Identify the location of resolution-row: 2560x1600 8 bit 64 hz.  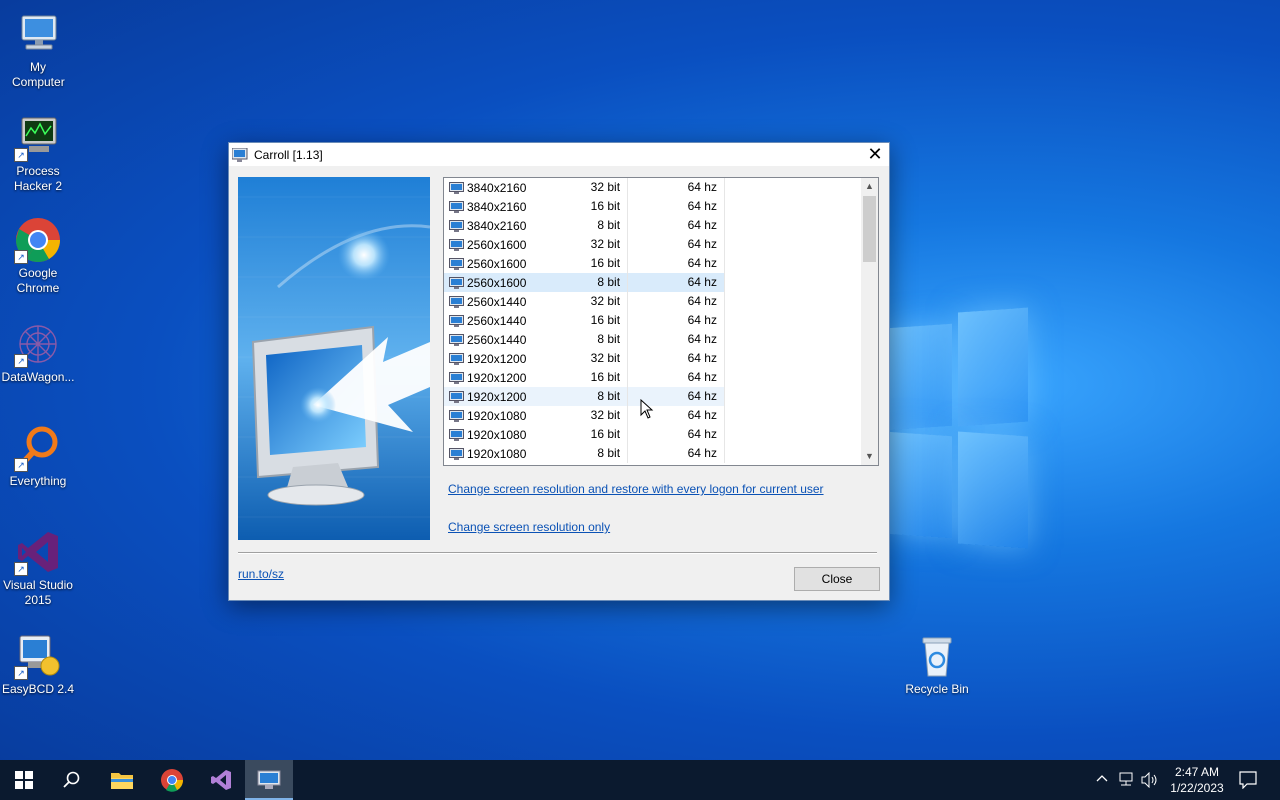
(584, 282).